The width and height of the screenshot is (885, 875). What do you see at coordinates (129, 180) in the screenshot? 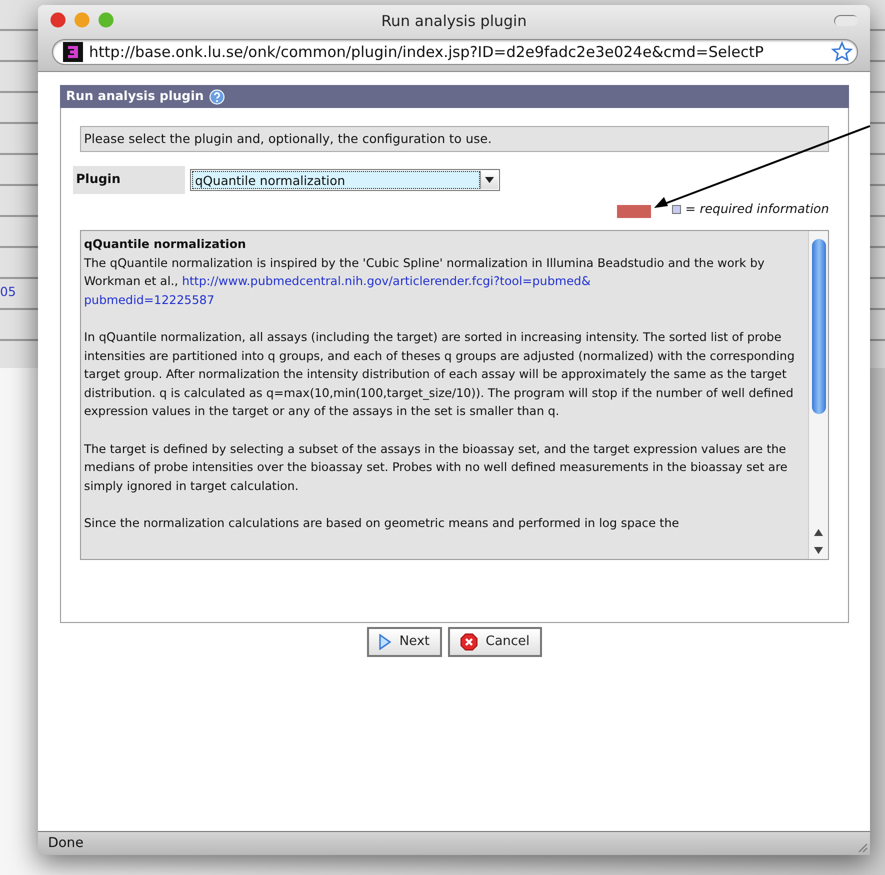
I see `plugin-label: Plugin` at bounding box center [129, 180].